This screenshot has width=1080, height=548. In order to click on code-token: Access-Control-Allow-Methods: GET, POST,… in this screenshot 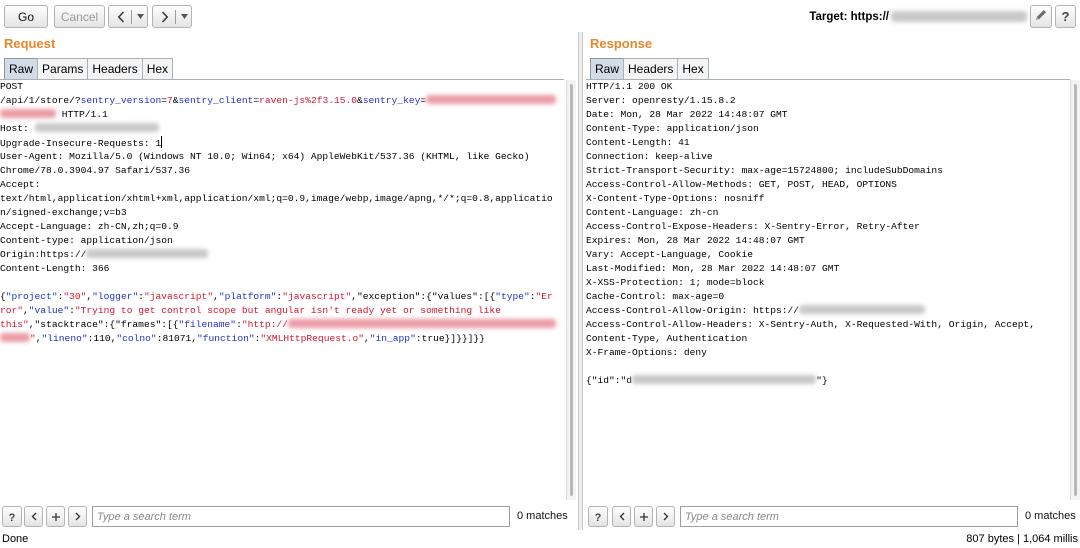, I will do `click(741, 184)`.